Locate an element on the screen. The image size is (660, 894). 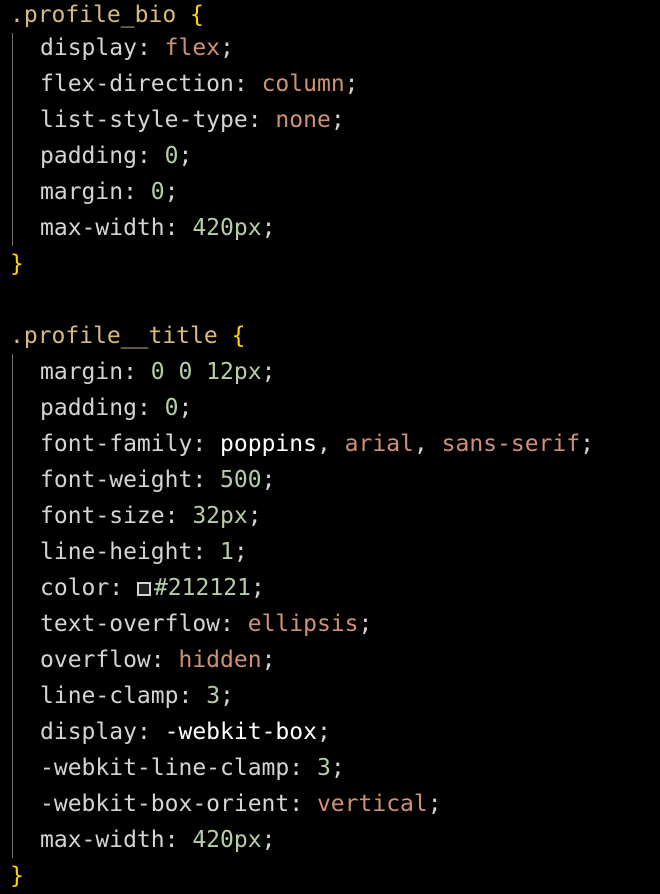
declaration-line: flex-direction: column; is located at coordinates (199, 84).